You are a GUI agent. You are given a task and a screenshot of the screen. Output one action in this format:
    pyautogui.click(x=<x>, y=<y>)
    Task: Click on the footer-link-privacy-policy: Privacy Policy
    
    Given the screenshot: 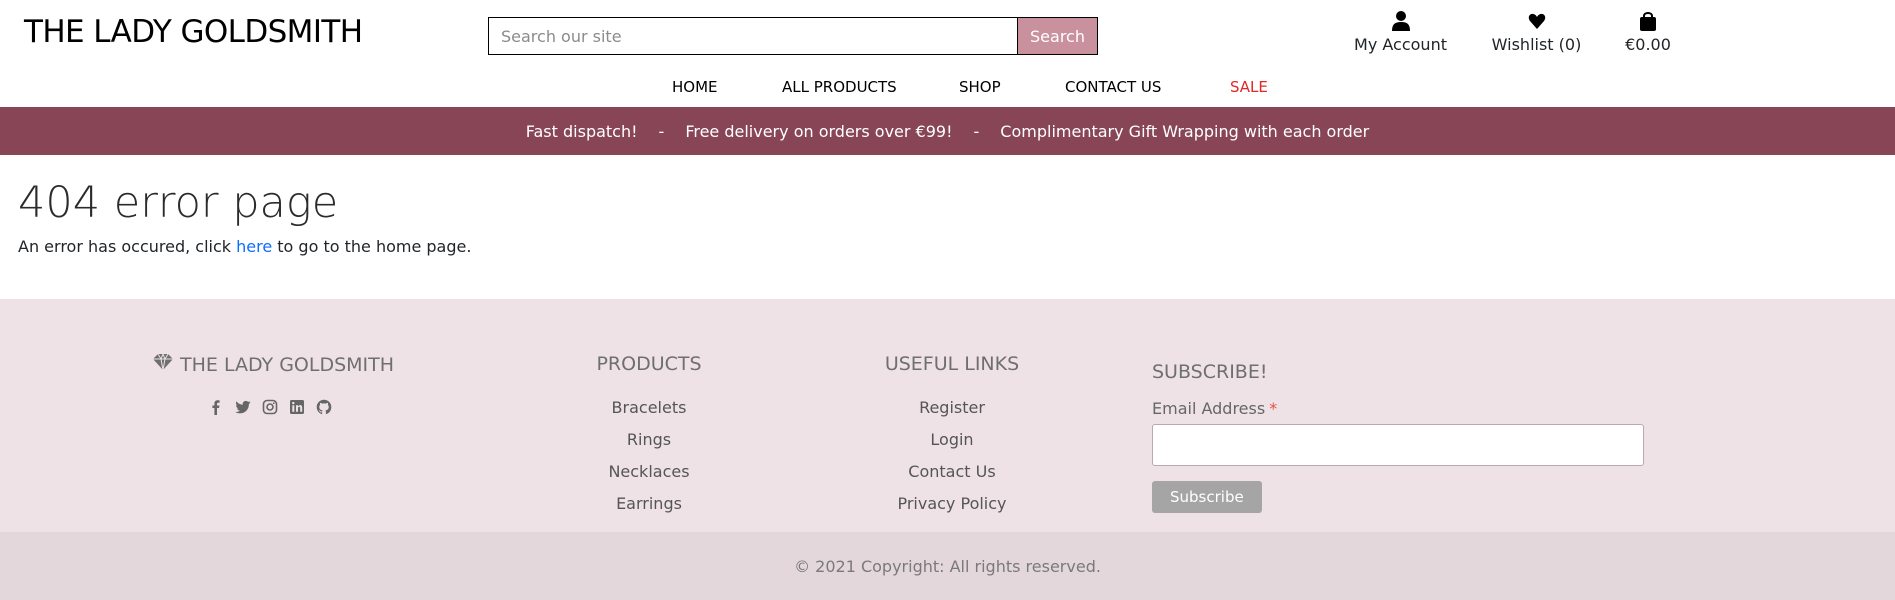 What is the action you would take?
    pyautogui.click(x=952, y=504)
    